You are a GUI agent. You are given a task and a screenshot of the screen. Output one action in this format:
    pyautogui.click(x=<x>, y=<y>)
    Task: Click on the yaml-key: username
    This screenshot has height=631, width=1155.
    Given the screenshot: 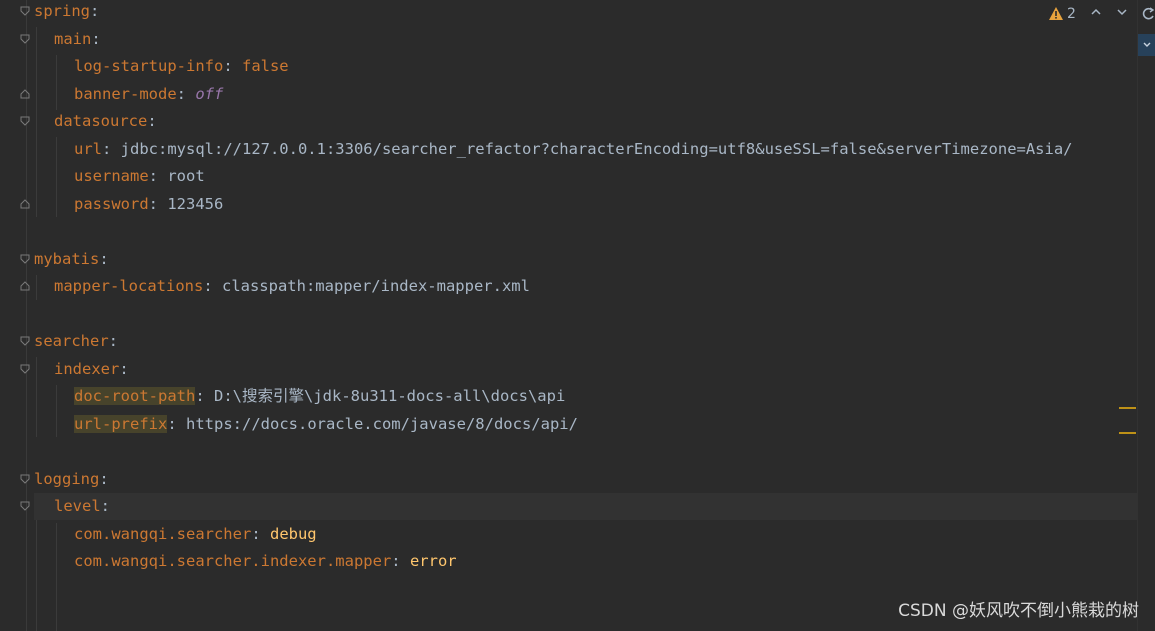 What is the action you would take?
    pyautogui.click(x=111, y=176)
    